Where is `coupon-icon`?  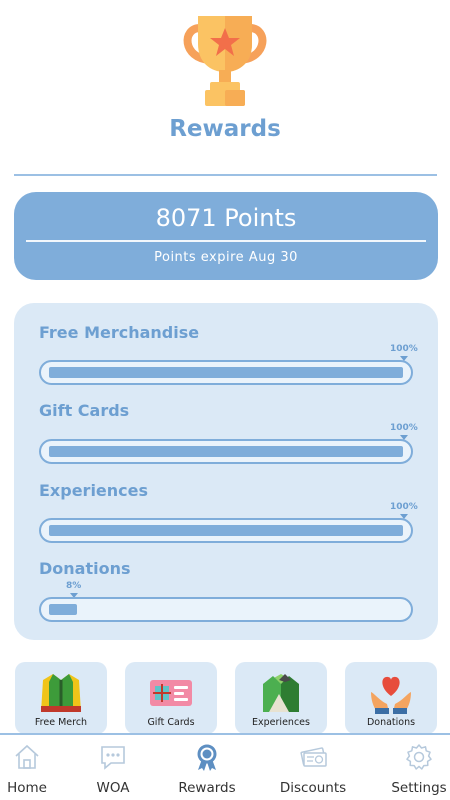
coupon-icon is located at coordinates (313, 757).